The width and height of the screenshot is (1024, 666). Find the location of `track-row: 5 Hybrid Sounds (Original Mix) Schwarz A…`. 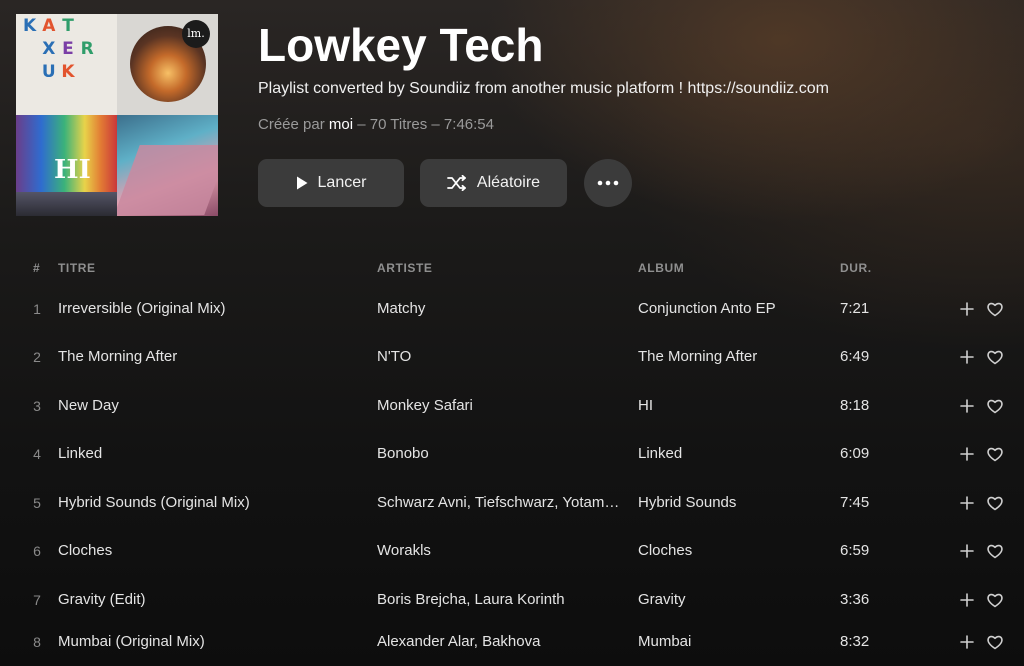

track-row: 5 Hybrid Sounds (Original Mix) Schwarz A… is located at coordinates (512, 503).